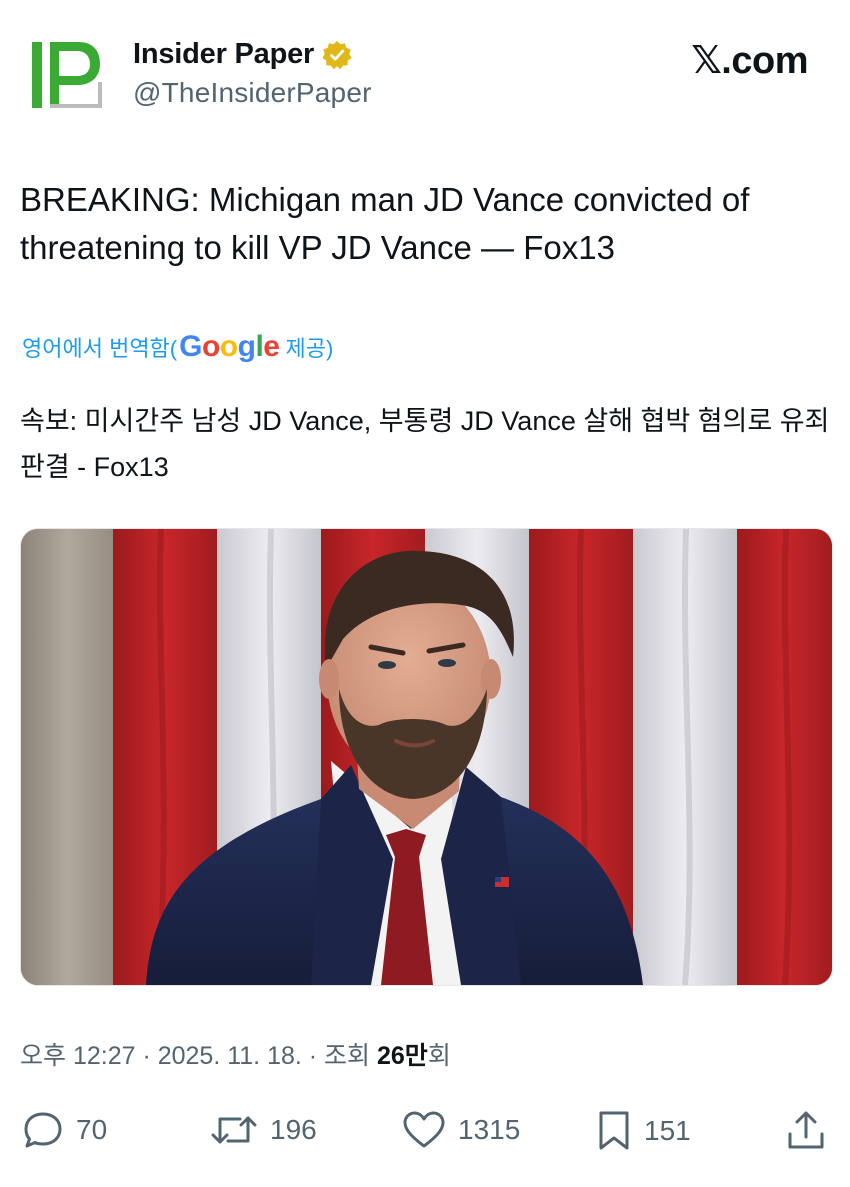 The width and height of the screenshot is (850, 1187). Describe the element at coordinates (198, 1056) in the screenshot. I see `tweet-timestamp: 오후 12:27 · 2025. 11. 18. · 조회` at that location.